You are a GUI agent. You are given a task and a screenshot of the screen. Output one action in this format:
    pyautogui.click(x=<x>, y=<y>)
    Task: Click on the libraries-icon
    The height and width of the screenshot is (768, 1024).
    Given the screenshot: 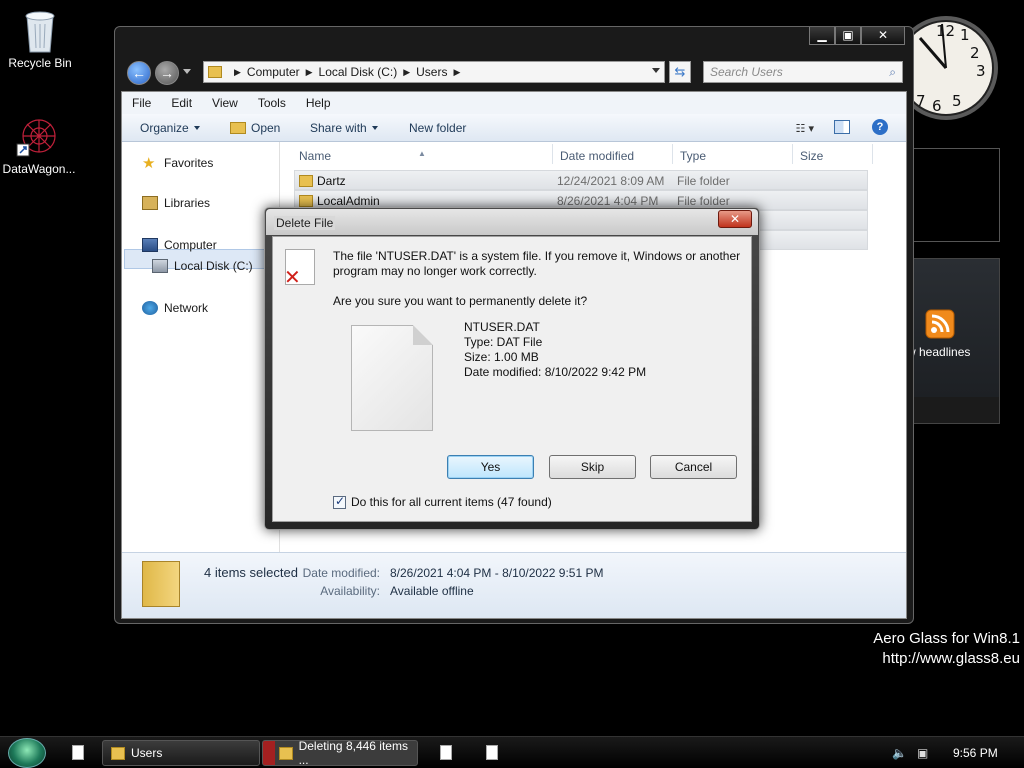 What is the action you would take?
    pyautogui.click(x=150, y=203)
    